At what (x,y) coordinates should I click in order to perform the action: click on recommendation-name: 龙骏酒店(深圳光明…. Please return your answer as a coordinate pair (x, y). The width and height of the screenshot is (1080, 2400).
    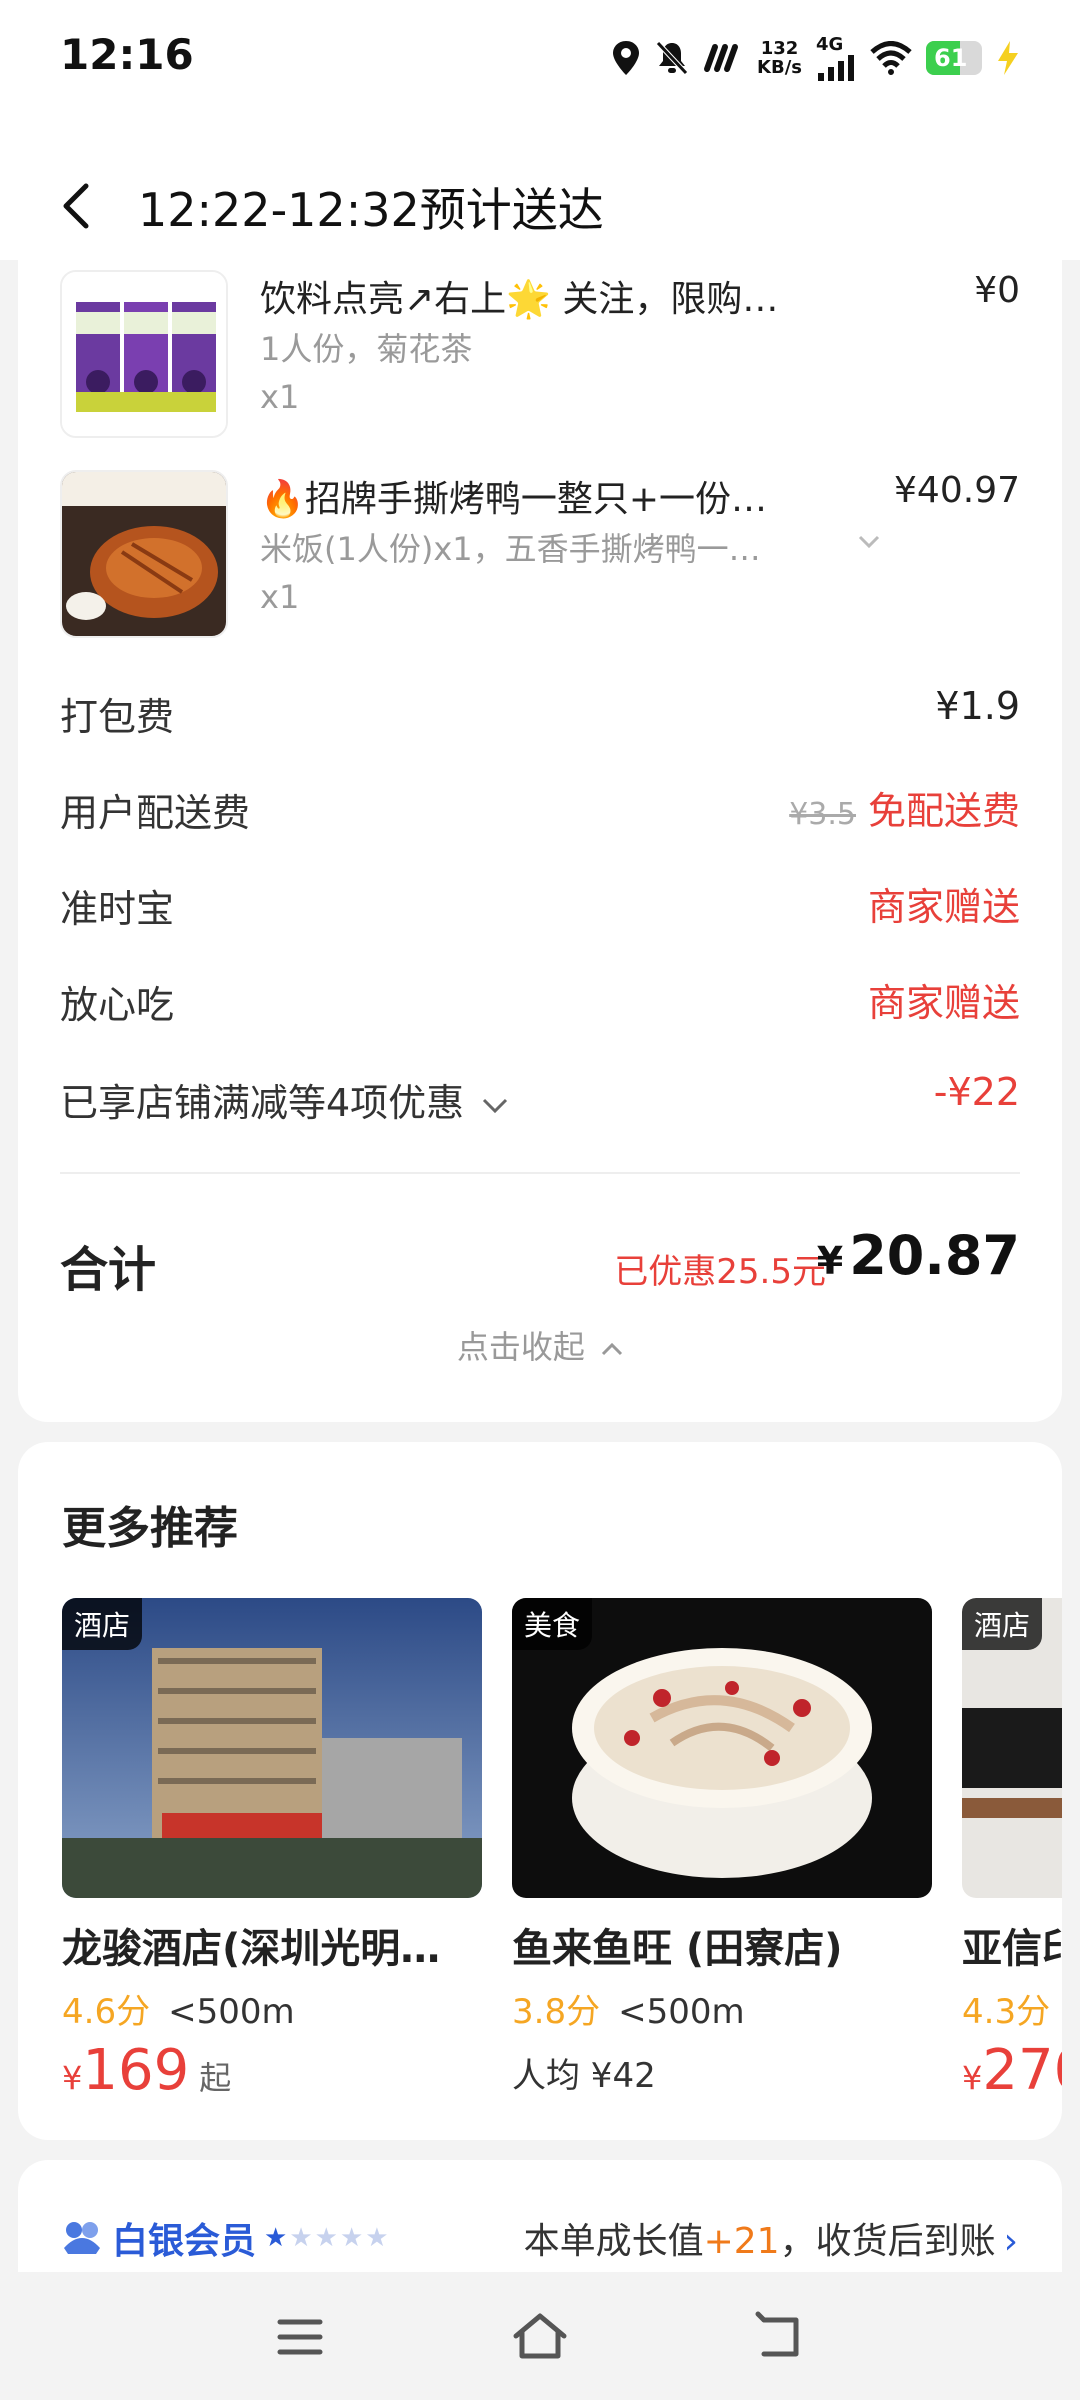
    Looking at the image, I should click on (251, 1949).